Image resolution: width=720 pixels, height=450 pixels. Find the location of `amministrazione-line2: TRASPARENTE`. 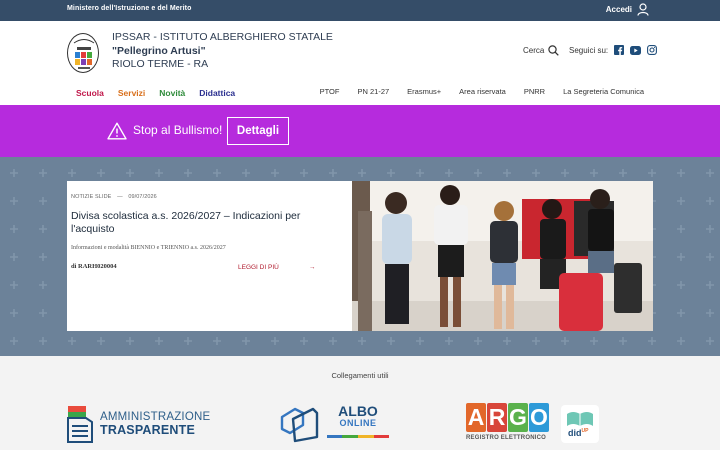

amministrazione-line2: TRASPARENTE is located at coordinates (148, 430).